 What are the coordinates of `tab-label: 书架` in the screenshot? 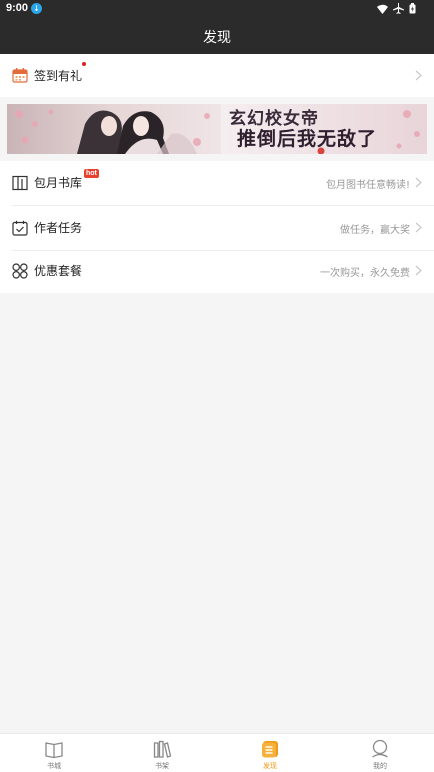 It's located at (162, 766).